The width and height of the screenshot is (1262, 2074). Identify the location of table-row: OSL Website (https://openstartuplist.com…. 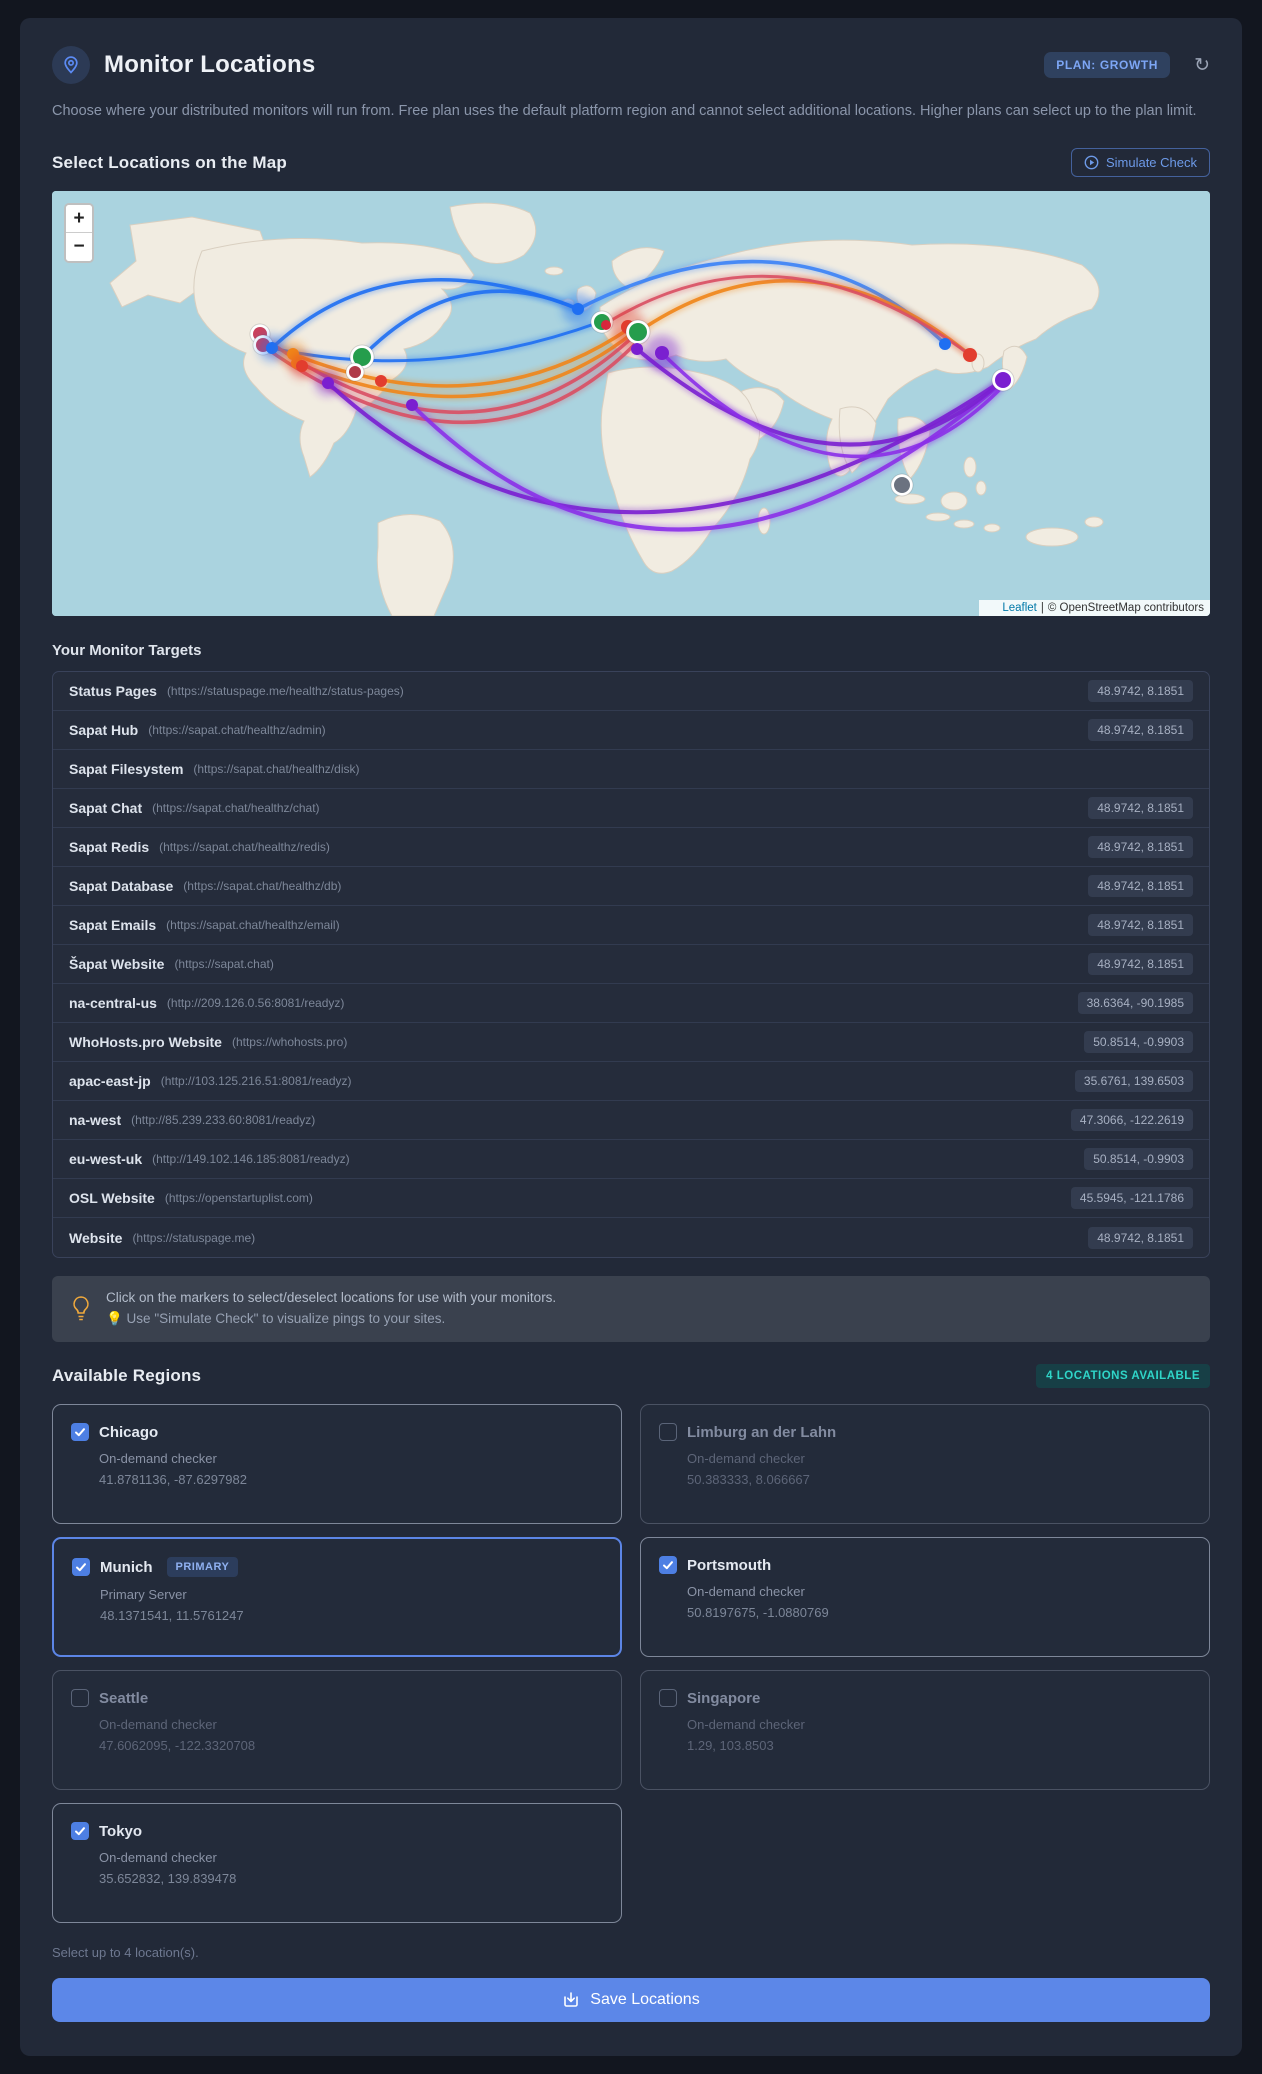
(631, 1199).